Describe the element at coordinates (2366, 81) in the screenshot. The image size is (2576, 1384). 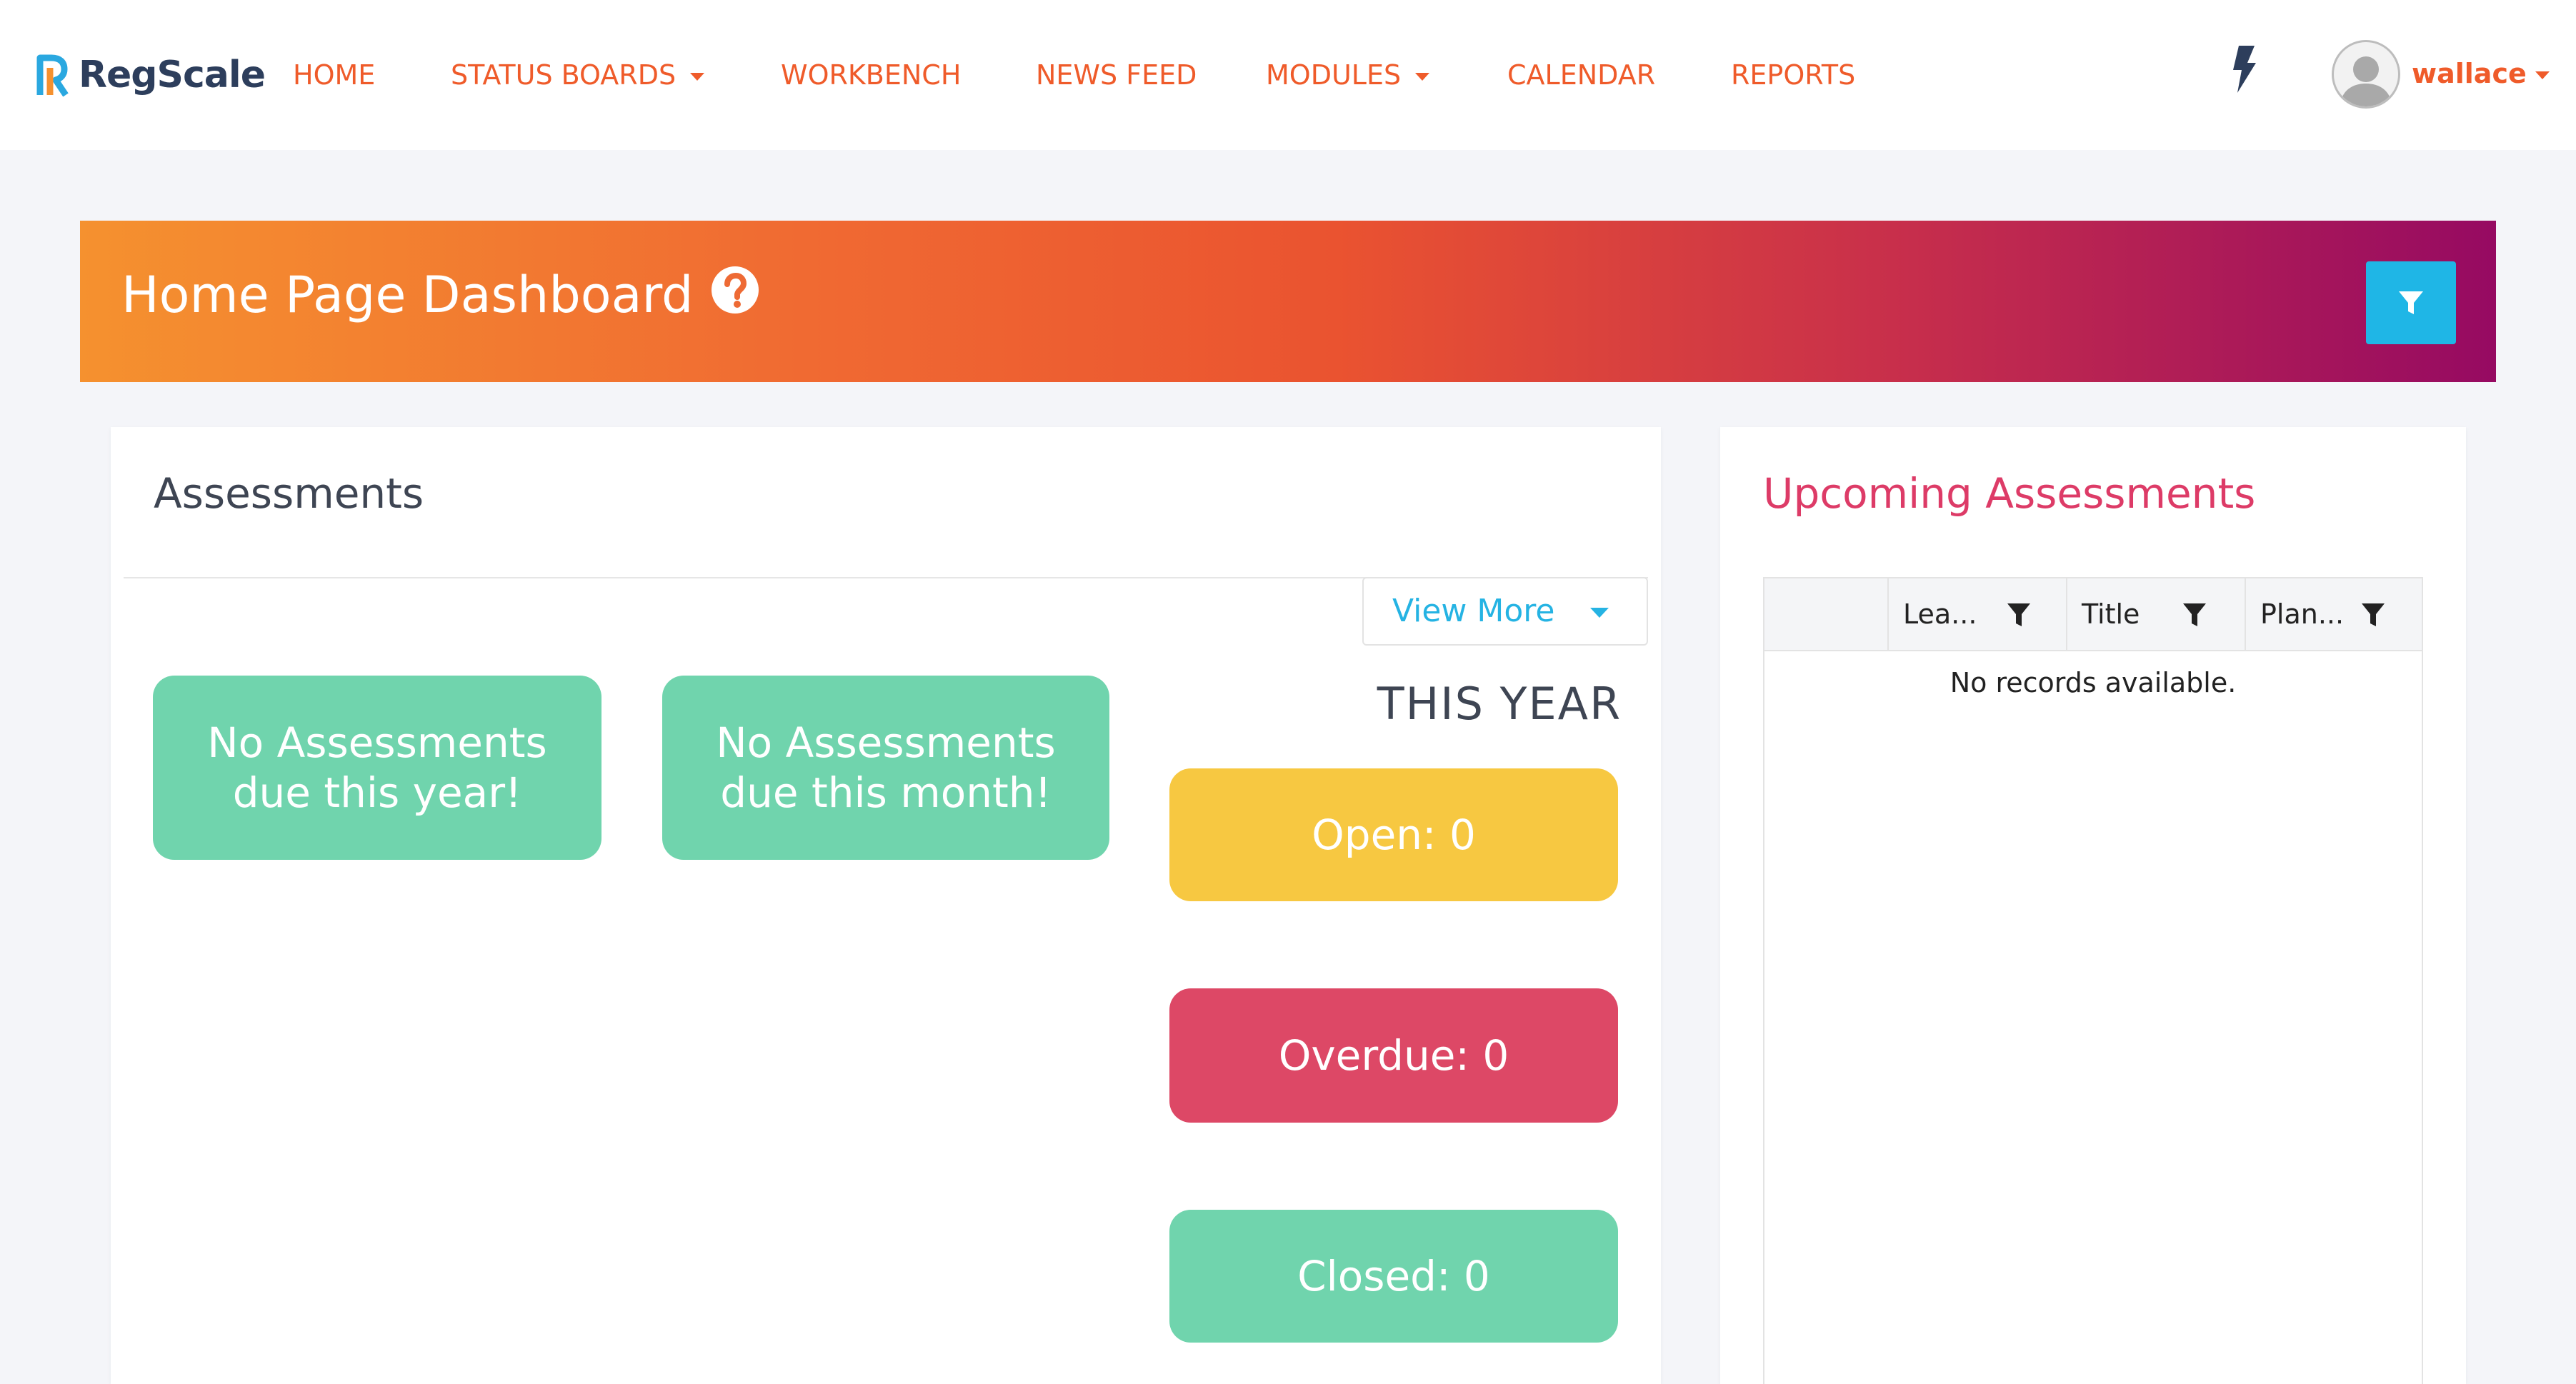
I see `person-icon` at that location.